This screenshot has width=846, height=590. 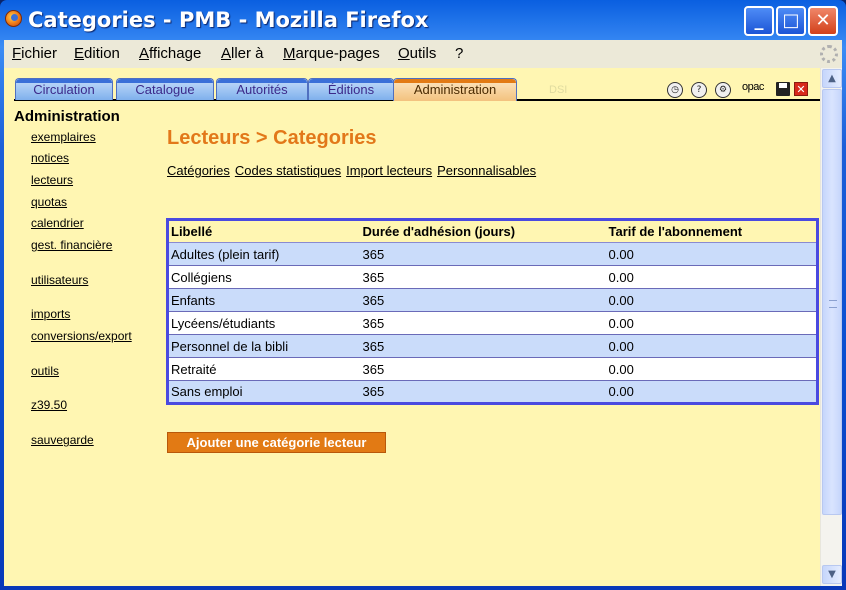 What do you see at coordinates (801, 89) in the screenshot?
I see `close-icon: ✕` at bounding box center [801, 89].